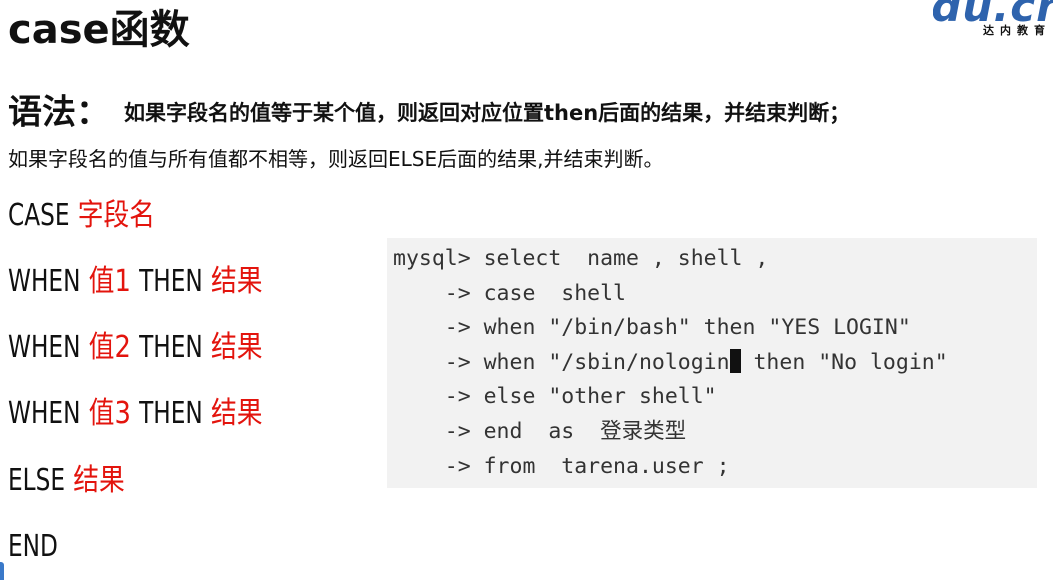 The image size is (1053, 580). Describe the element at coordinates (555, 397) in the screenshot. I see `terminal-line: -> else "other shell"` at that location.